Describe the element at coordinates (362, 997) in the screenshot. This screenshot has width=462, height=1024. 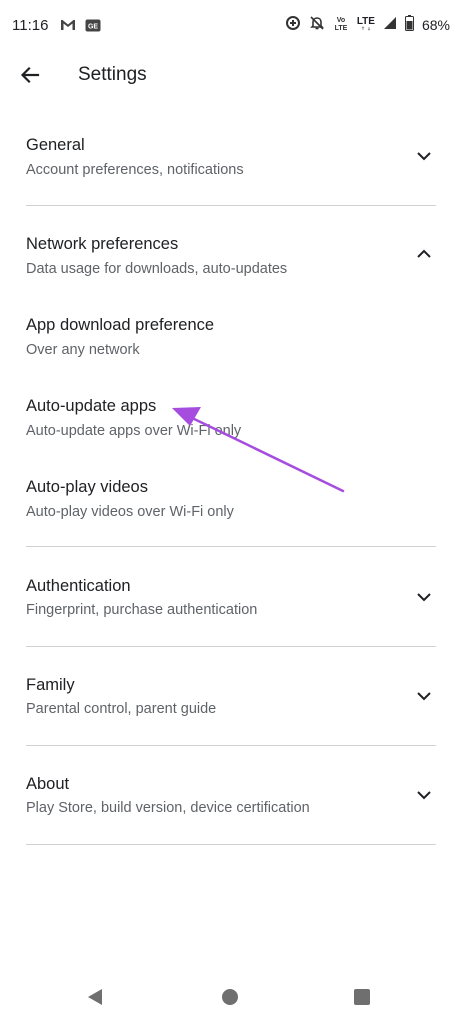
I see `nav-recents-icon` at that location.